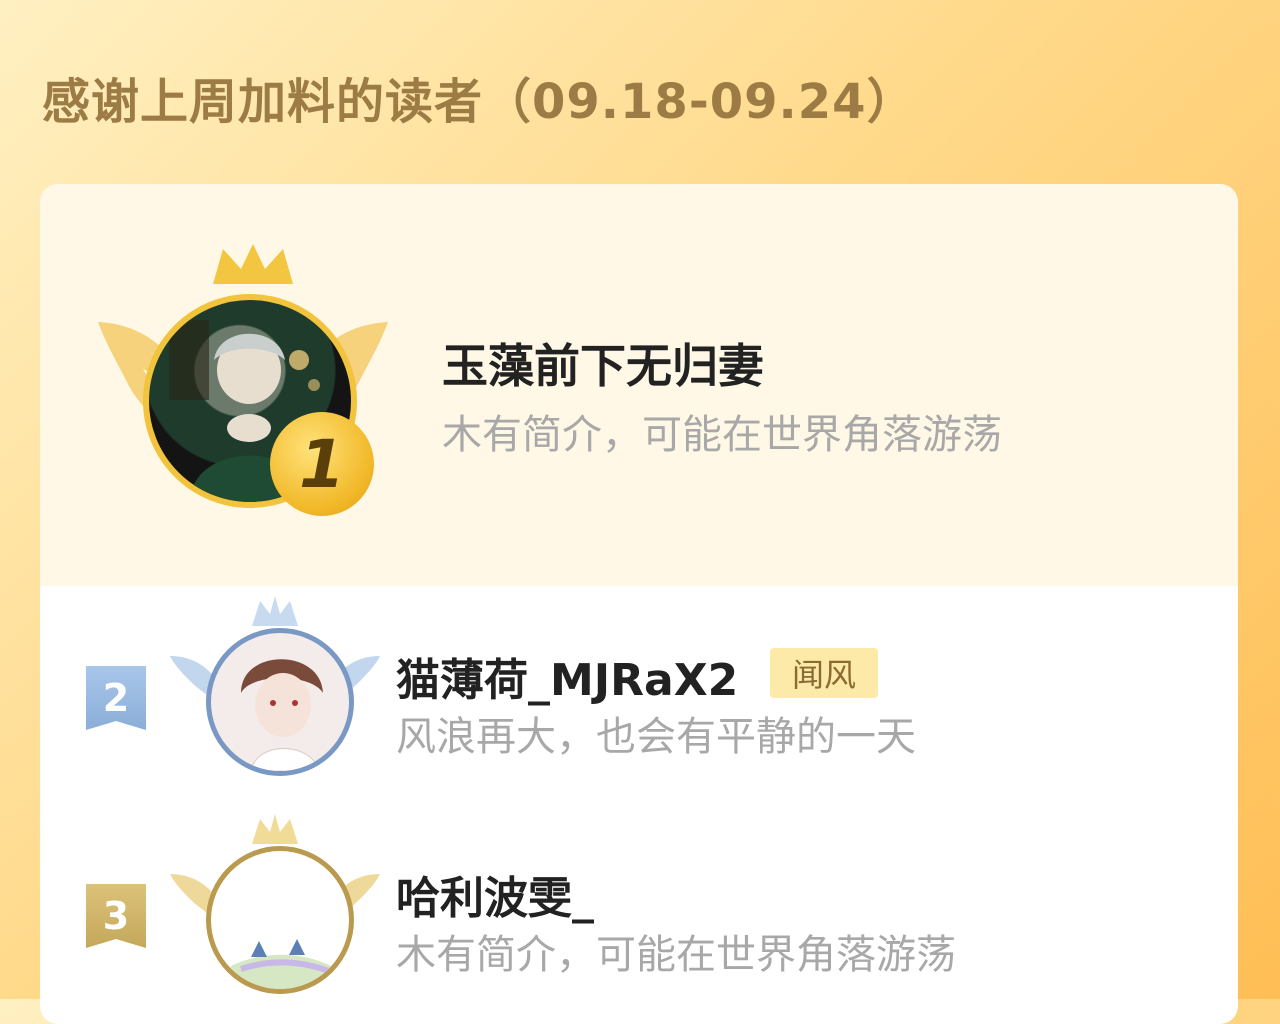 This screenshot has height=1024, width=1280. What do you see at coordinates (824, 673) in the screenshot?
I see `user-tag: 闻风` at bounding box center [824, 673].